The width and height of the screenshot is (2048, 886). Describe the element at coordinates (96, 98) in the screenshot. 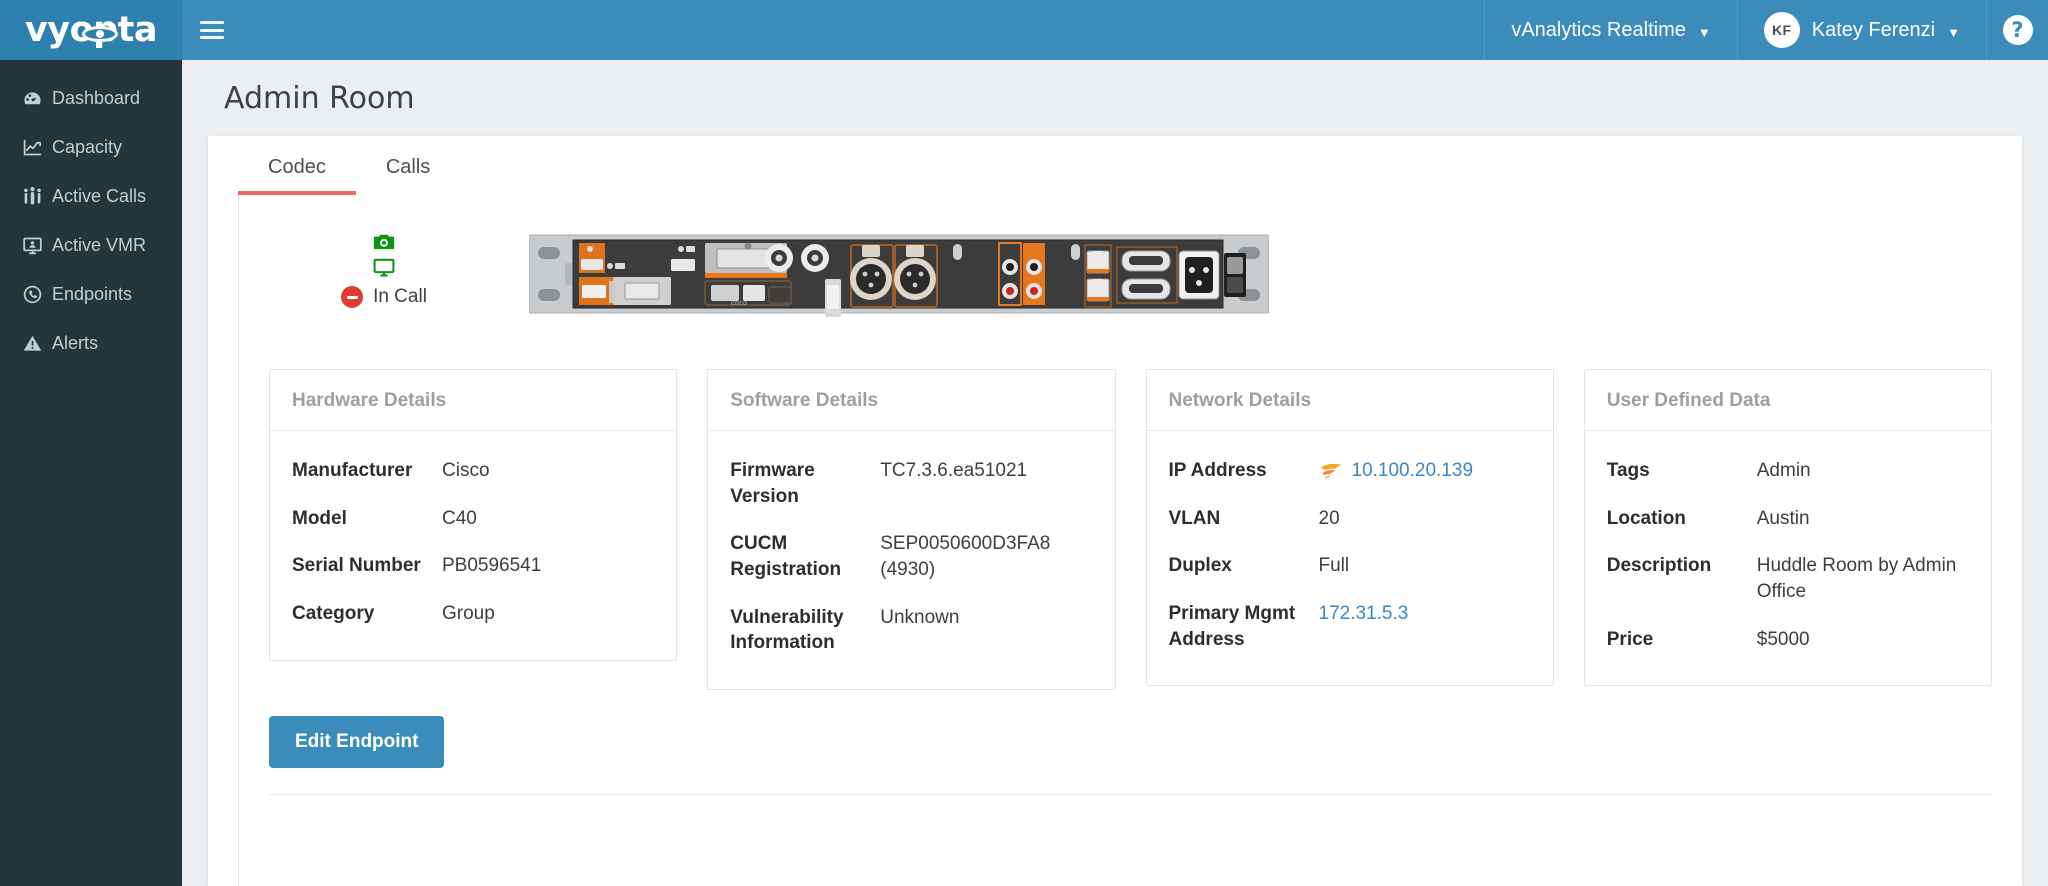

I see `sidebar-item-label: Dashboard` at that location.